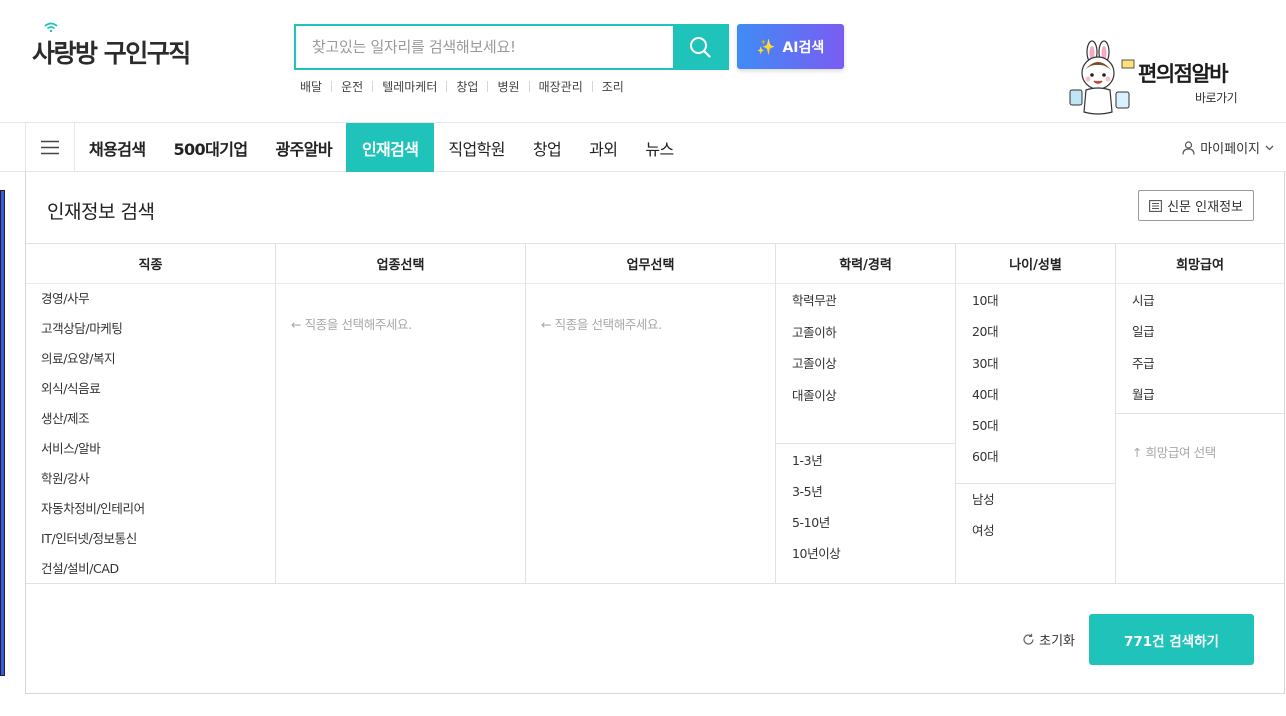 This screenshot has width=1286, height=716. Describe the element at coordinates (210, 147) in the screenshot. I see `nav-tab: 500대기업` at that location.